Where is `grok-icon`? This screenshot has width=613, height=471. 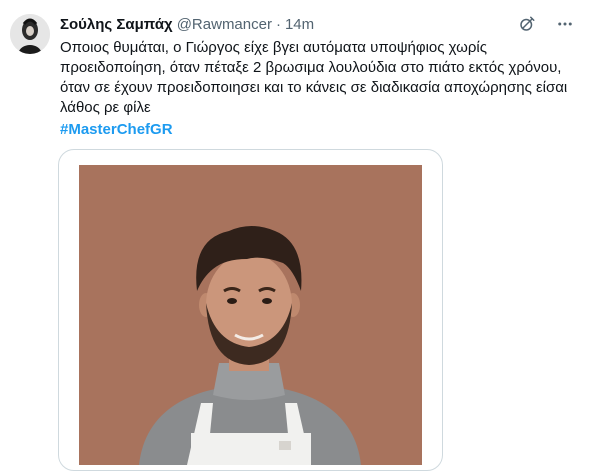 grok-icon is located at coordinates (527, 24).